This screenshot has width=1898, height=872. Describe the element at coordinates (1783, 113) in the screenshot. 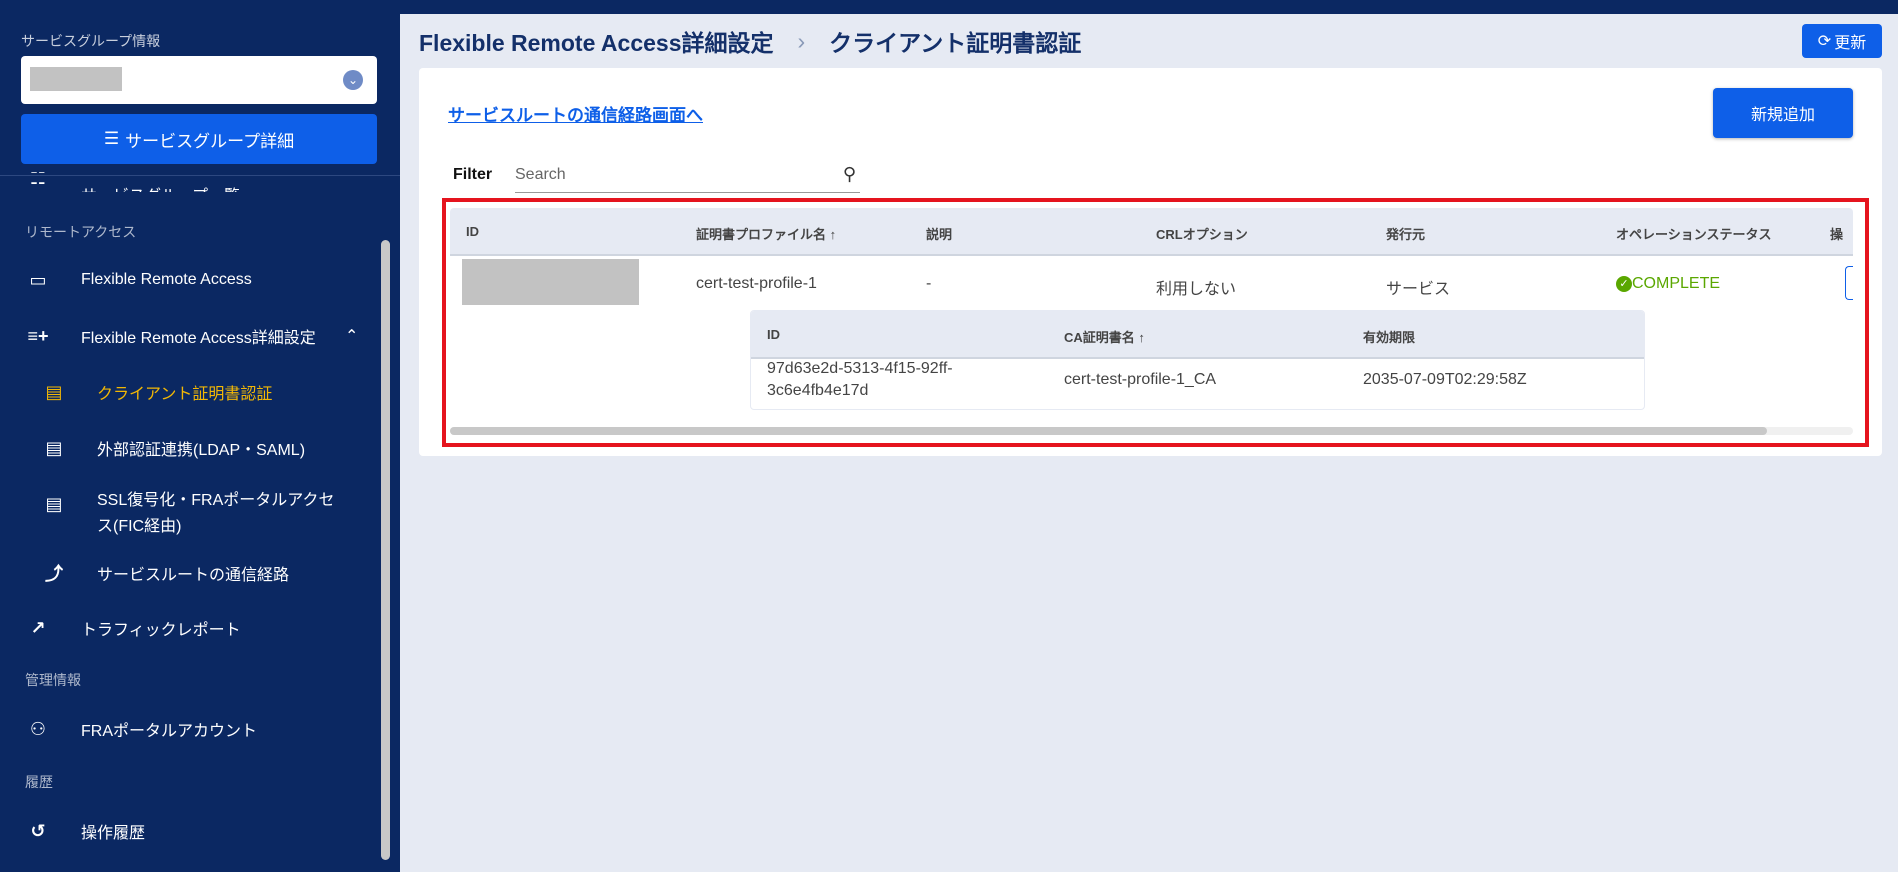

I see `add-new-button: 新規追加` at that location.